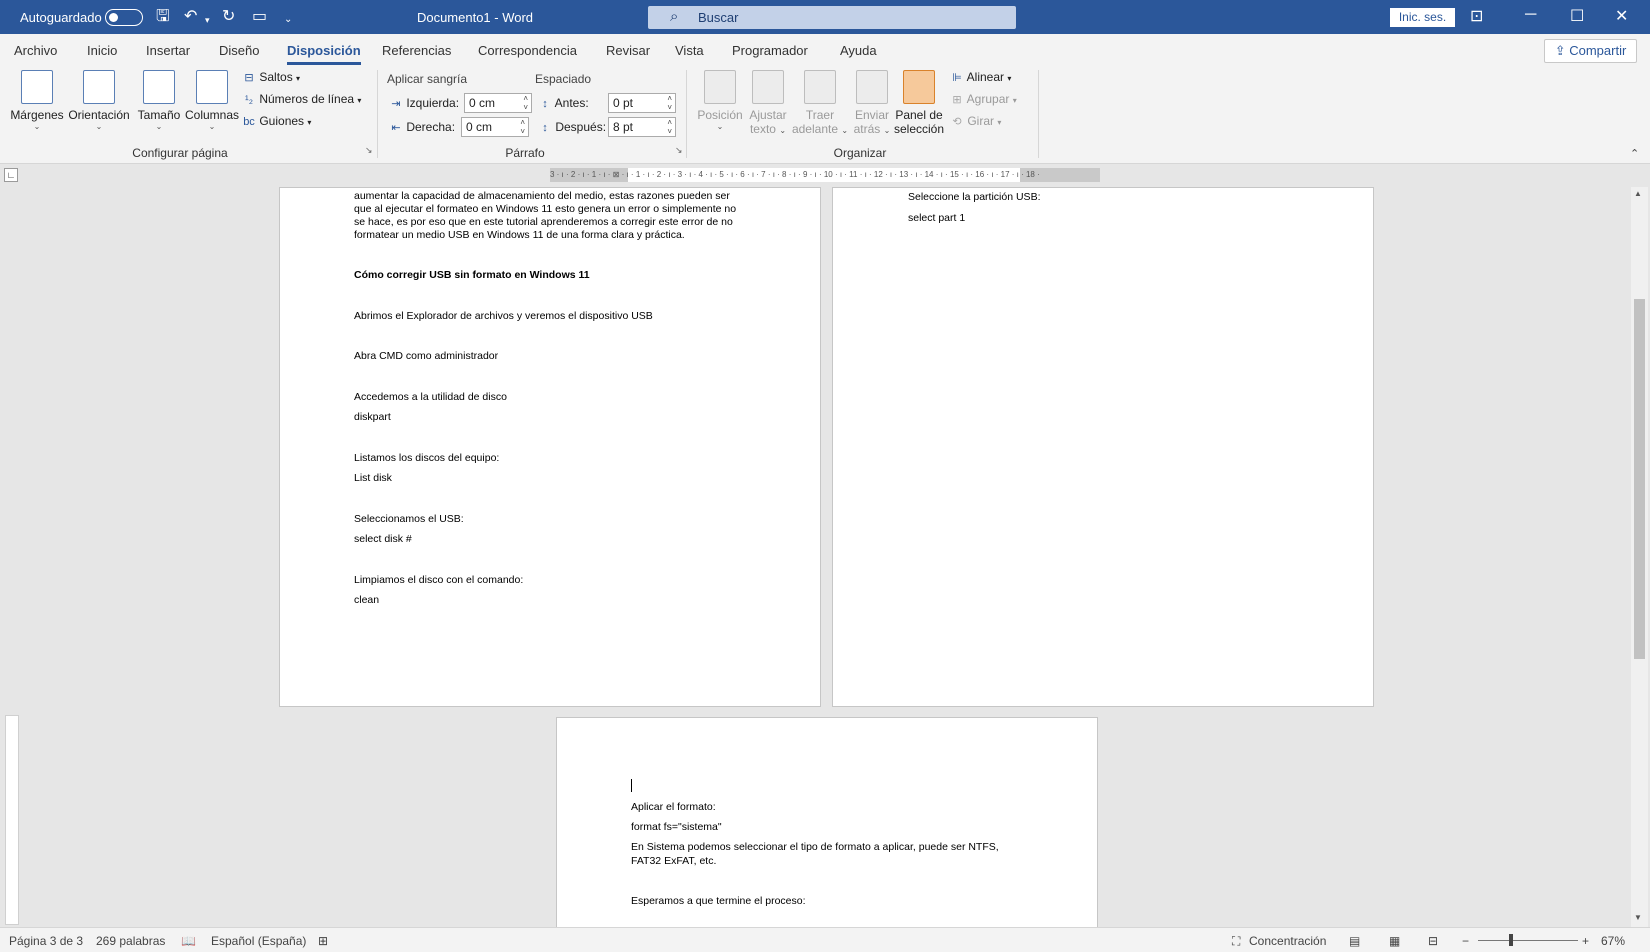  What do you see at coordinates (689, 50) in the screenshot?
I see `tab-vista: Vista` at bounding box center [689, 50].